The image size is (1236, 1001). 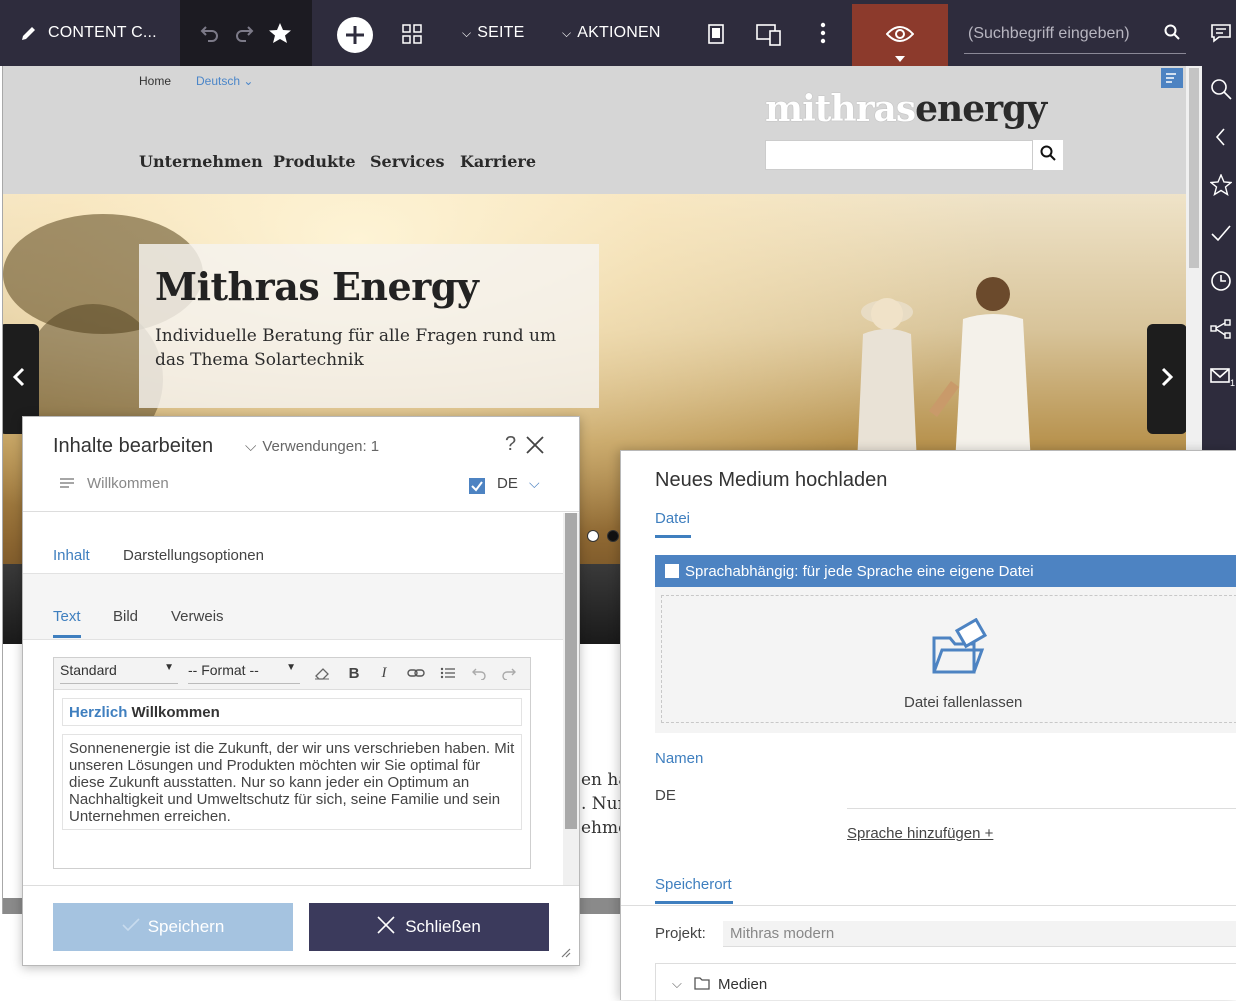 I want to click on nav-item-produkte: Produkte, so click(x=314, y=161).